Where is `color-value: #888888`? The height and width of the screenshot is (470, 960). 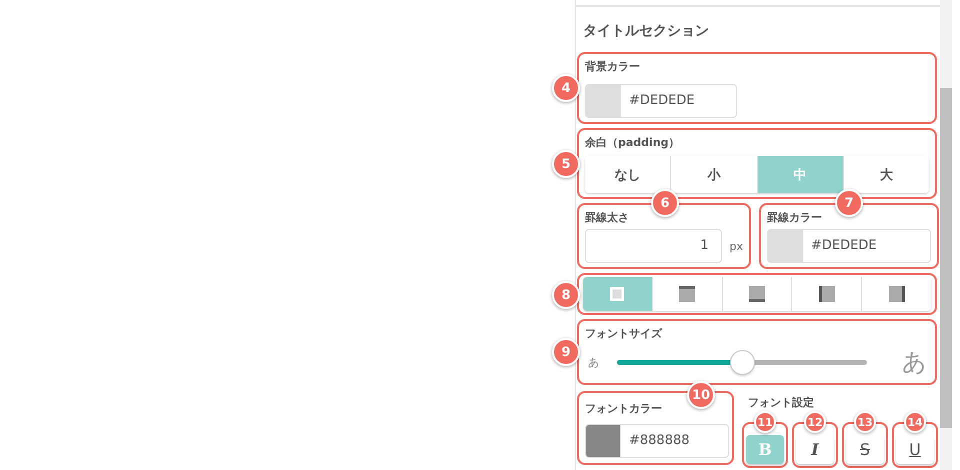
color-value: #888888 is located at coordinates (659, 441).